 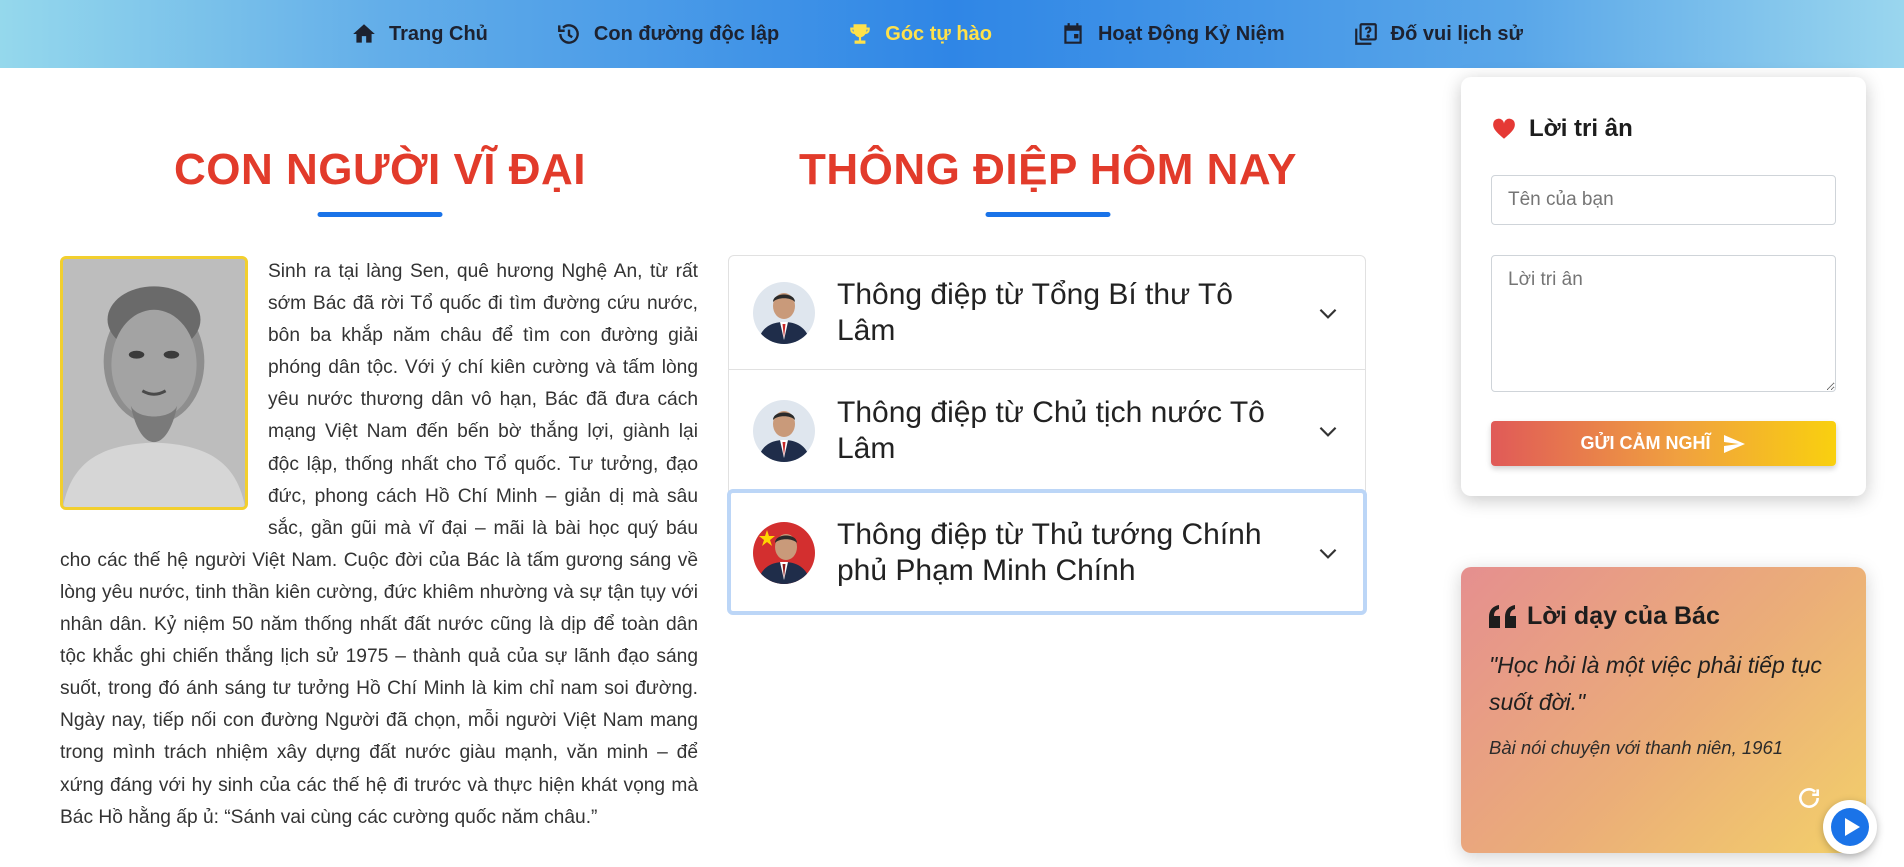 I want to click on accordion-item-label: Thông điệp từ Chủ tịch nước Tô Lâm, so click(x=1051, y=430).